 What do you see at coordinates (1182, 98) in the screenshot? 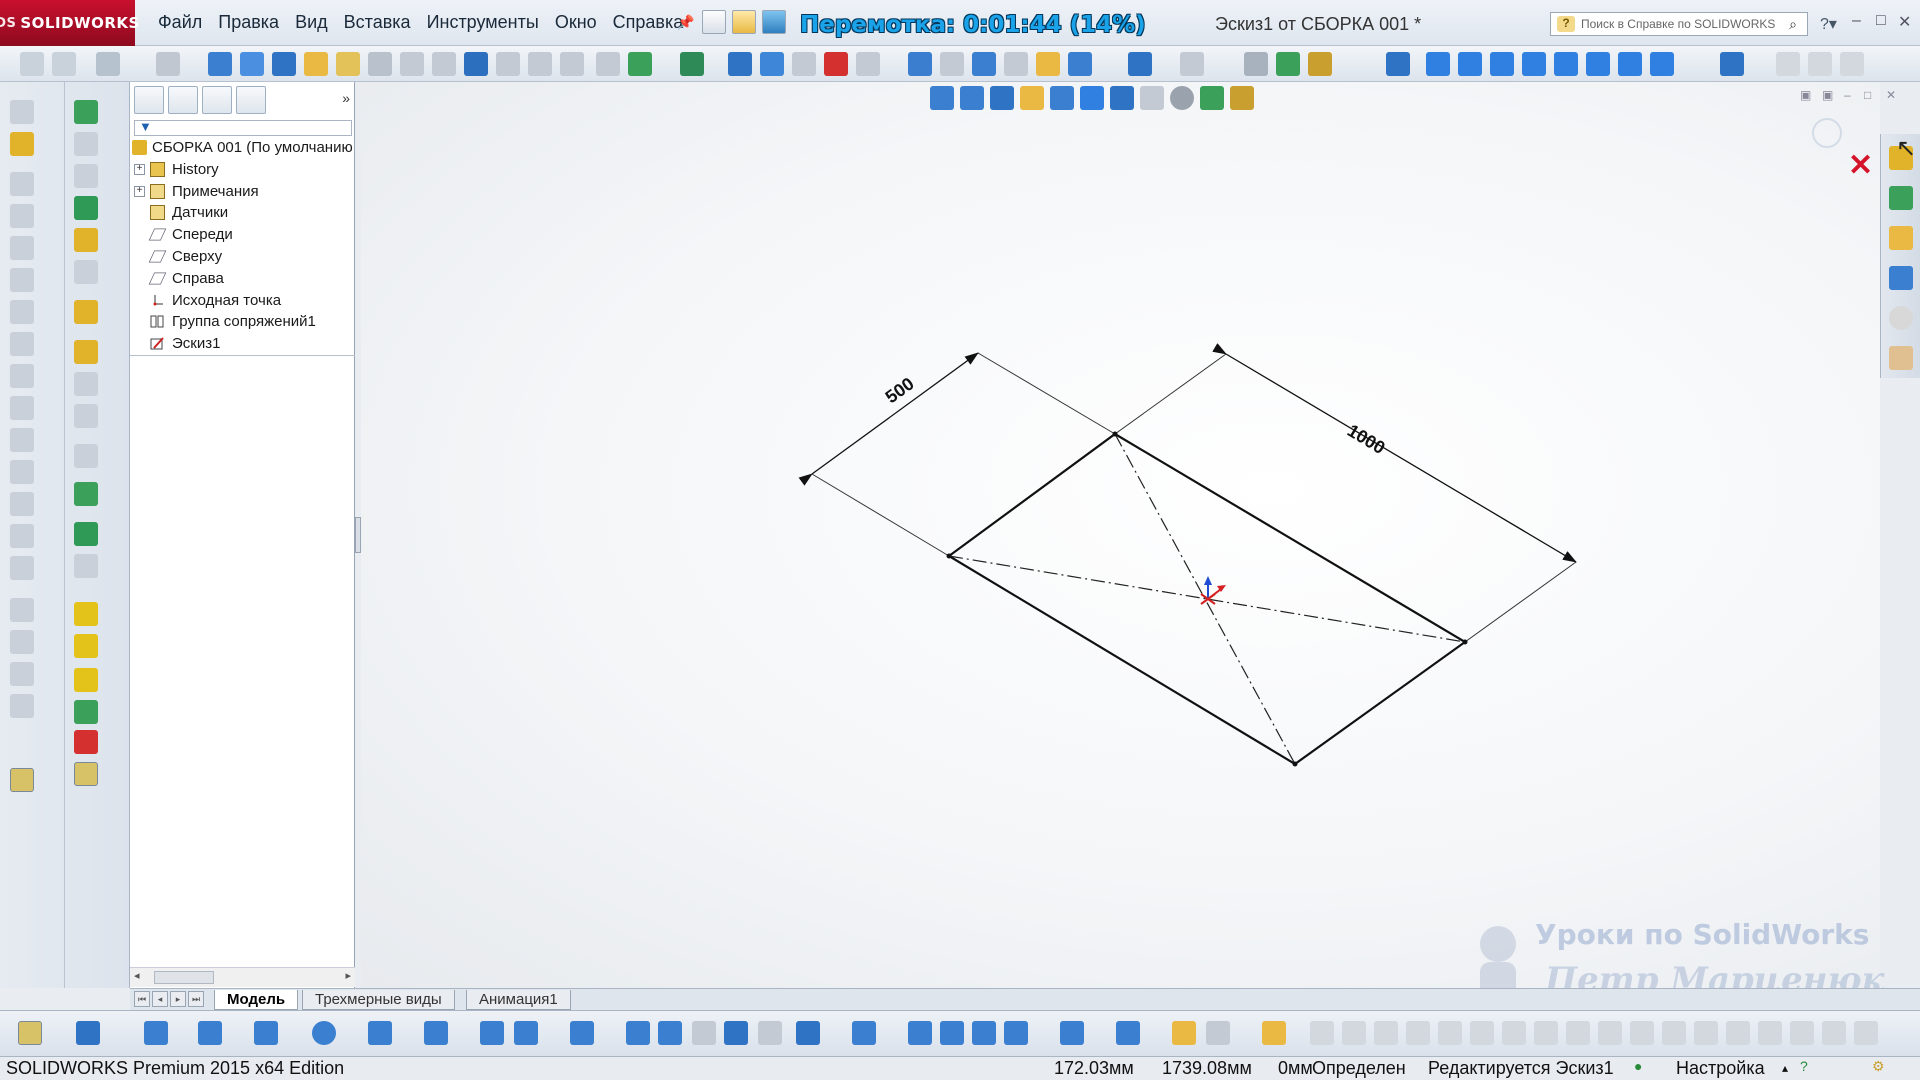
I see `edit-appearance-hud-icon` at bounding box center [1182, 98].